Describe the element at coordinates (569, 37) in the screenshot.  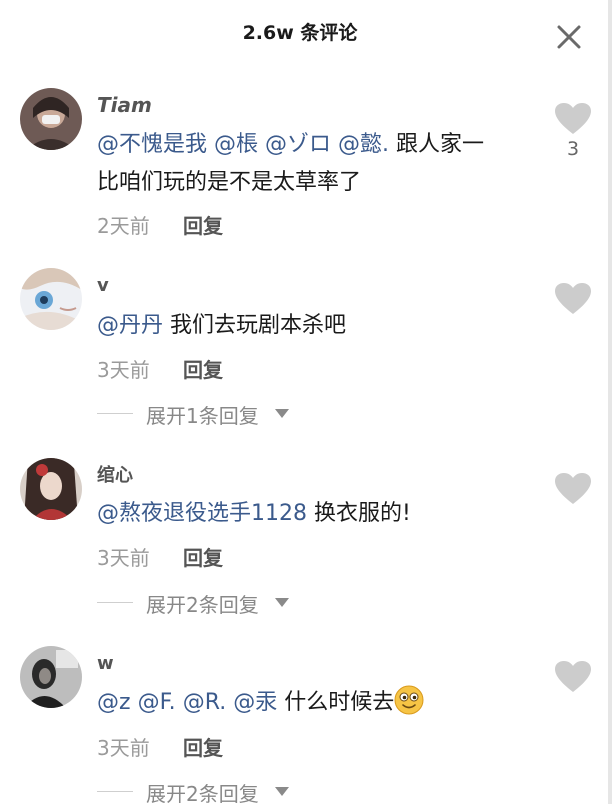
I see `close-icon` at that location.